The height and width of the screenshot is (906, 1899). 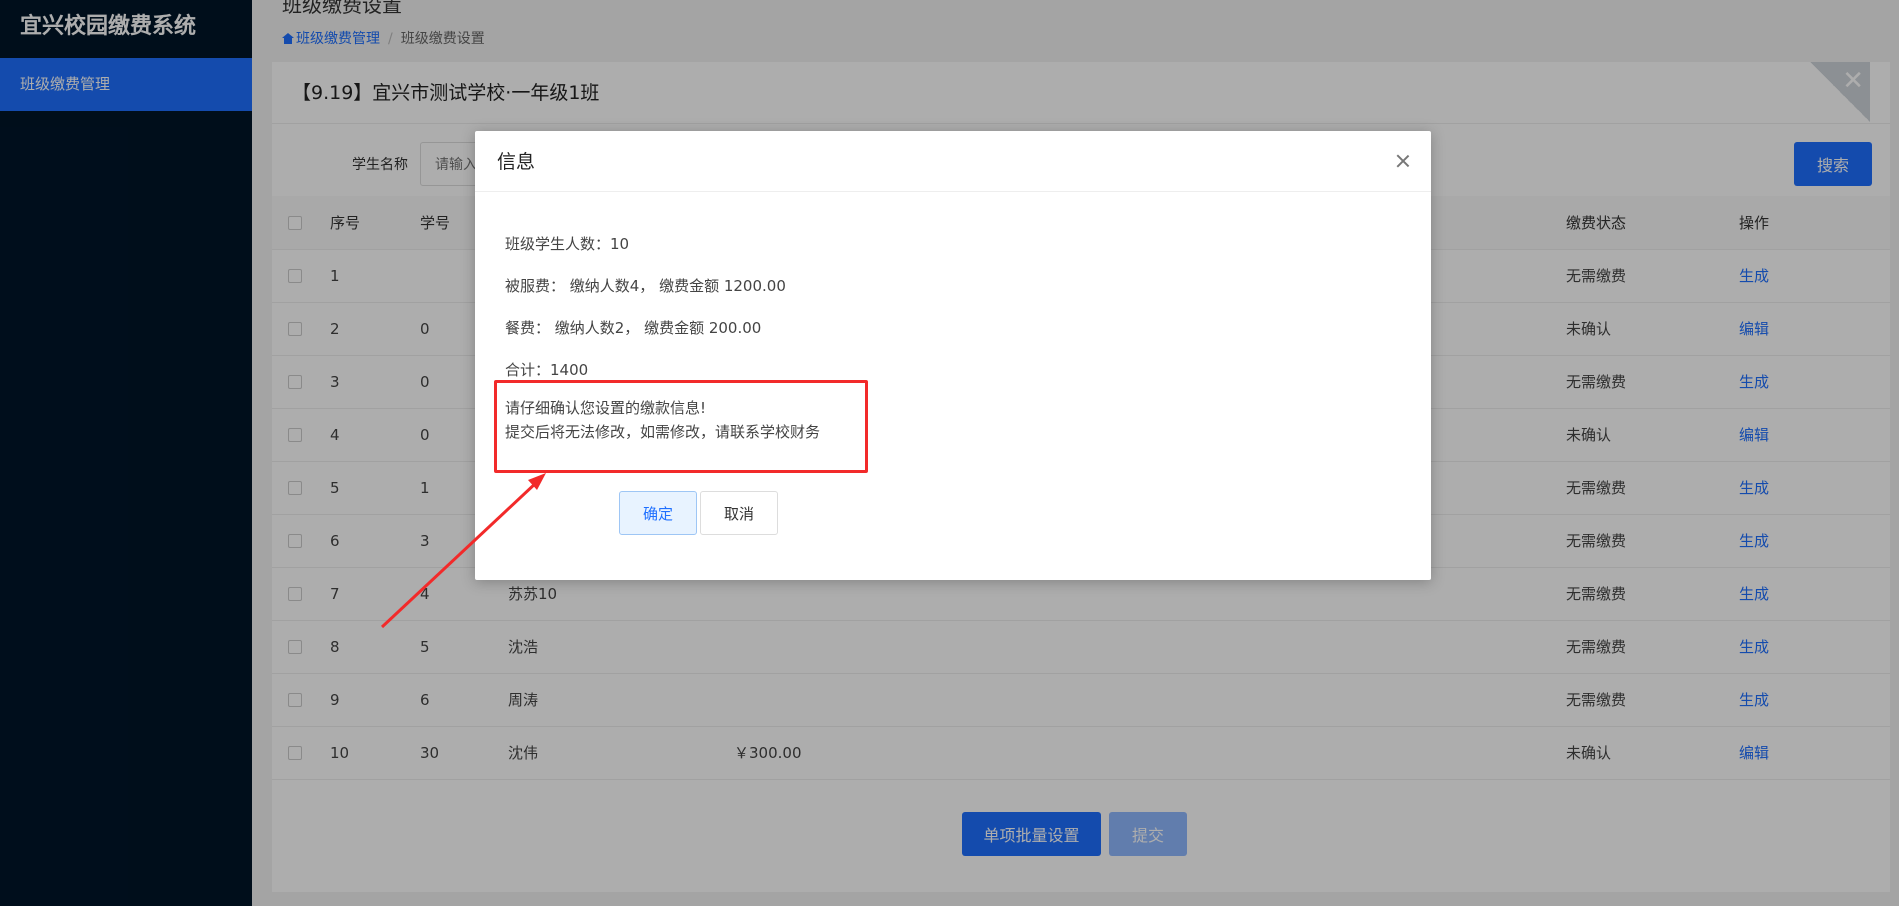 I want to click on dialog-line-total: 合计：1400, so click(x=547, y=370).